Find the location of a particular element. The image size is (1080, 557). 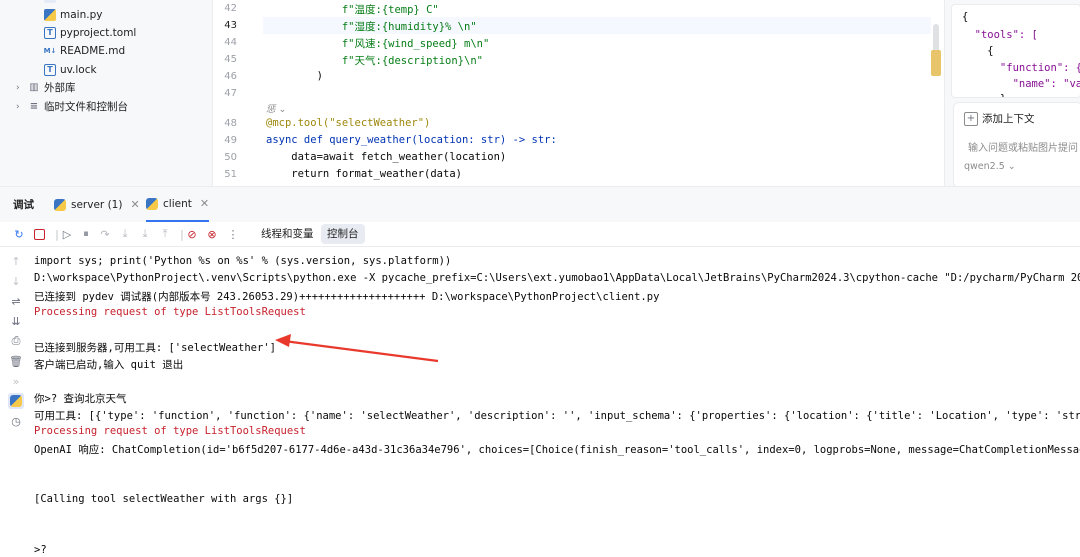

tree-item-pyproject: T pyproject.toml is located at coordinates (90, 33).